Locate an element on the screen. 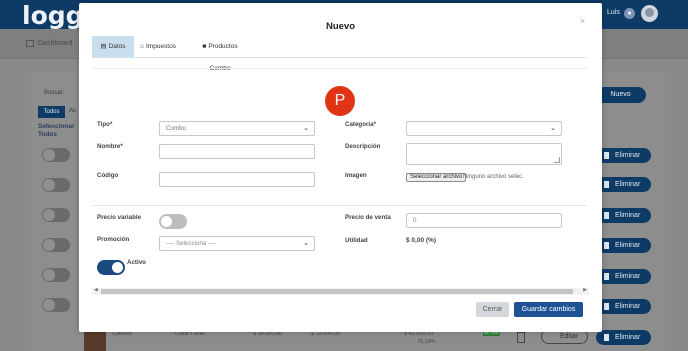 The width and height of the screenshot is (688, 351). tab-impuestos: ⌂ Impuestos is located at coordinates (158, 47).